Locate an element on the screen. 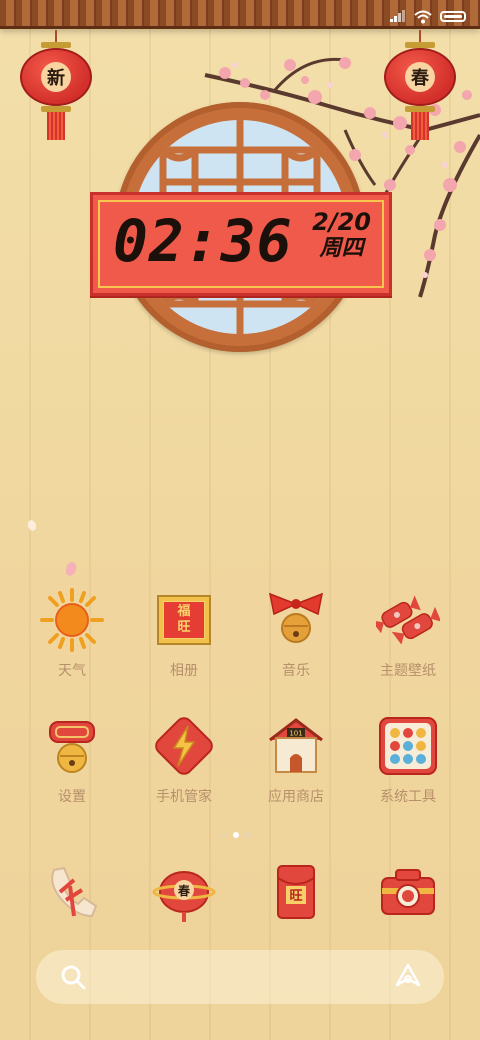  app-label: 设置 is located at coordinates (72, 797).